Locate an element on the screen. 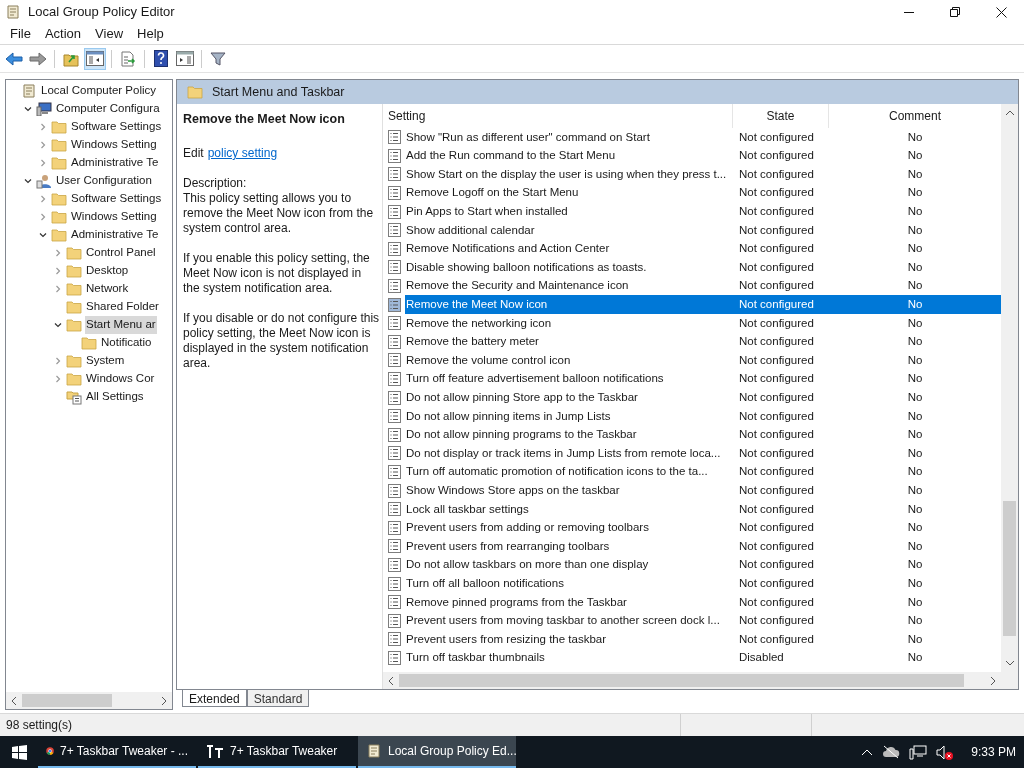 Image resolution: width=1024 pixels, height=768 pixels. tree-item: Desktop is located at coordinates (107, 271).